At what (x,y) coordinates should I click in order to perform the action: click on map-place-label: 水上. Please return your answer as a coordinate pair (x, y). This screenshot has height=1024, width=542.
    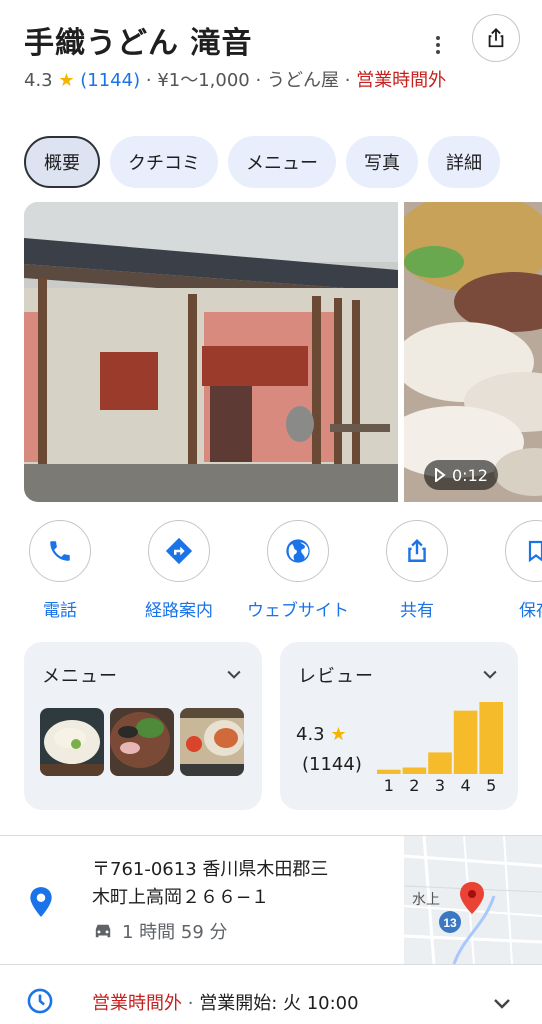
    Looking at the image, I should click on (426, 900).